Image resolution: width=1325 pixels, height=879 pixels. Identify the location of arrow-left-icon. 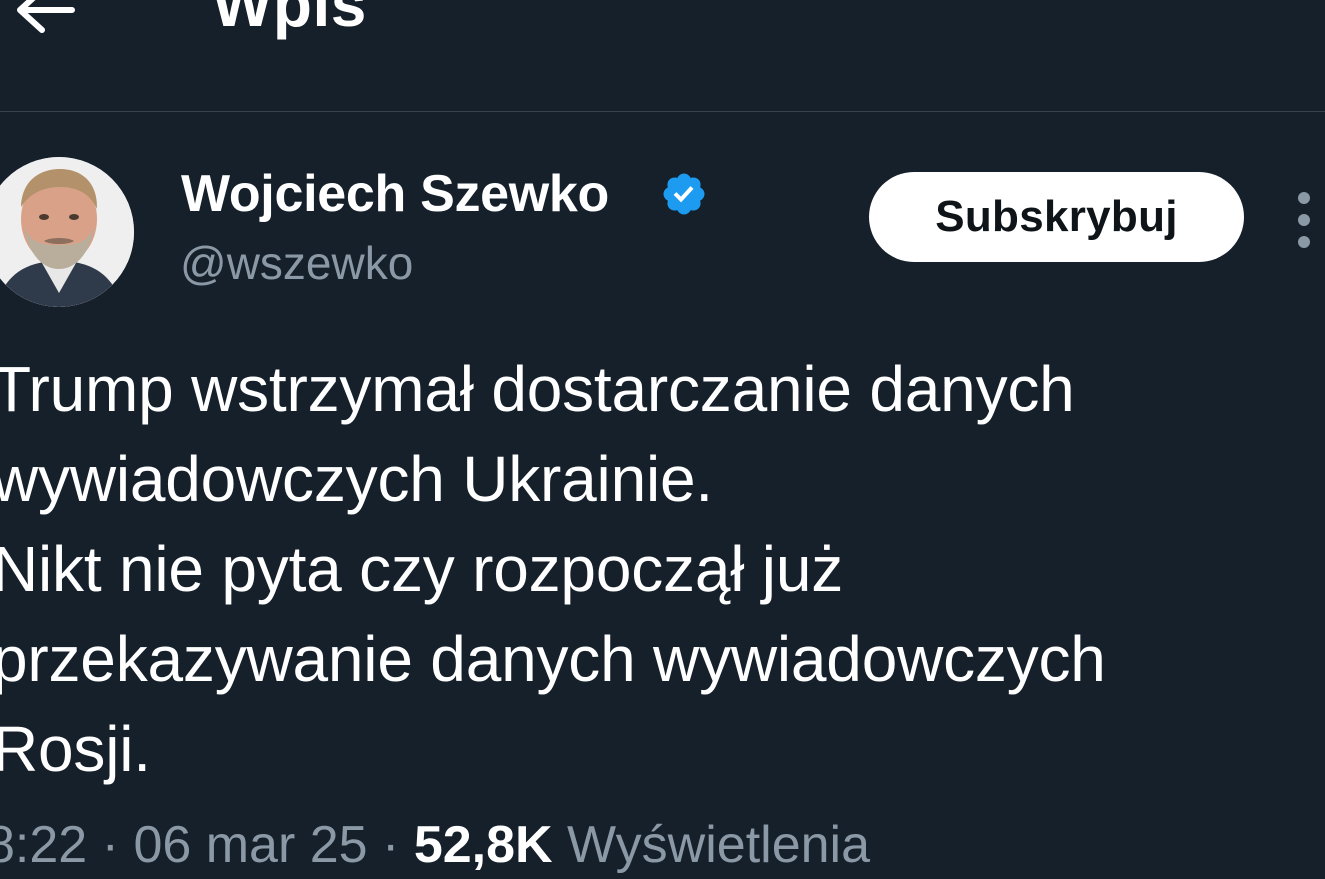
(46, 16).